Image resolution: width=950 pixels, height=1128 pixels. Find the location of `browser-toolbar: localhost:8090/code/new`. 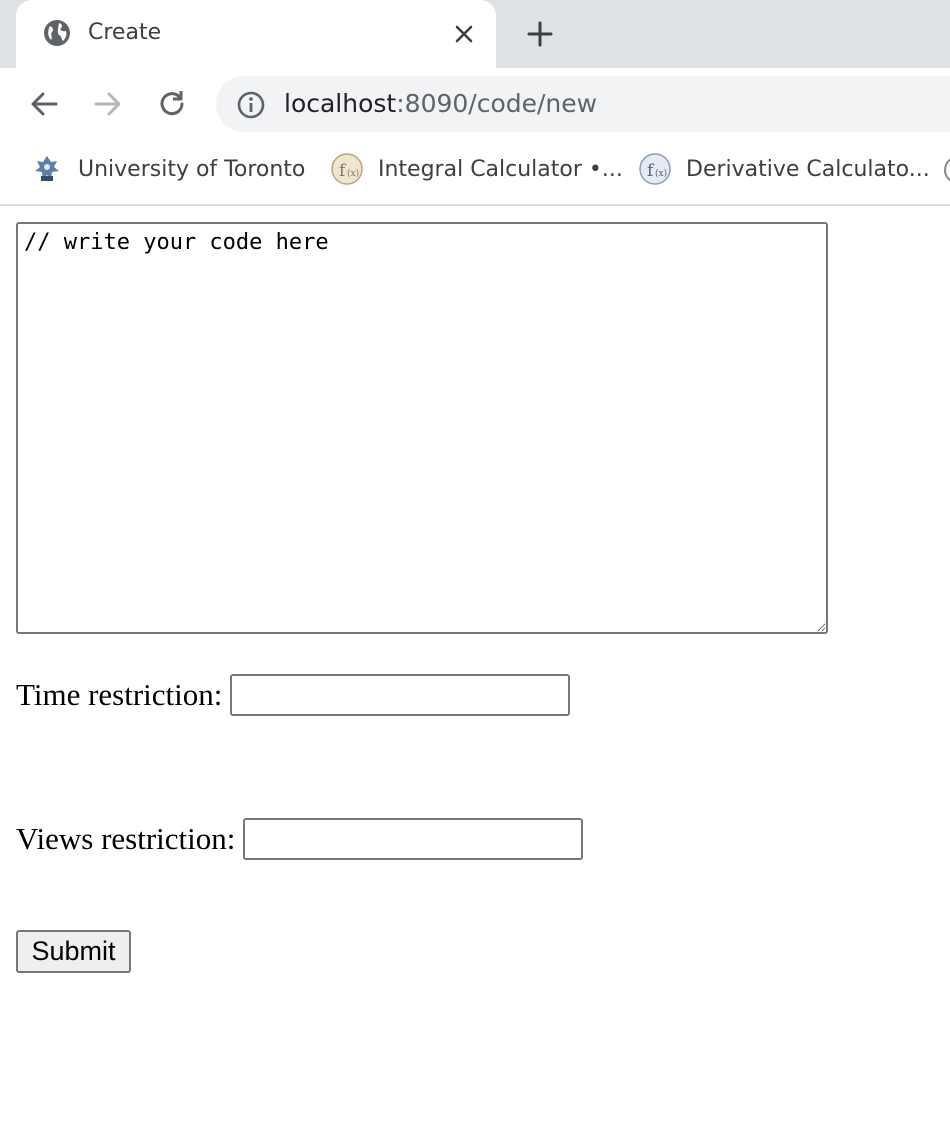

browser-toolbar: localhost:8090/code/new is located at coordinates (475, 104).